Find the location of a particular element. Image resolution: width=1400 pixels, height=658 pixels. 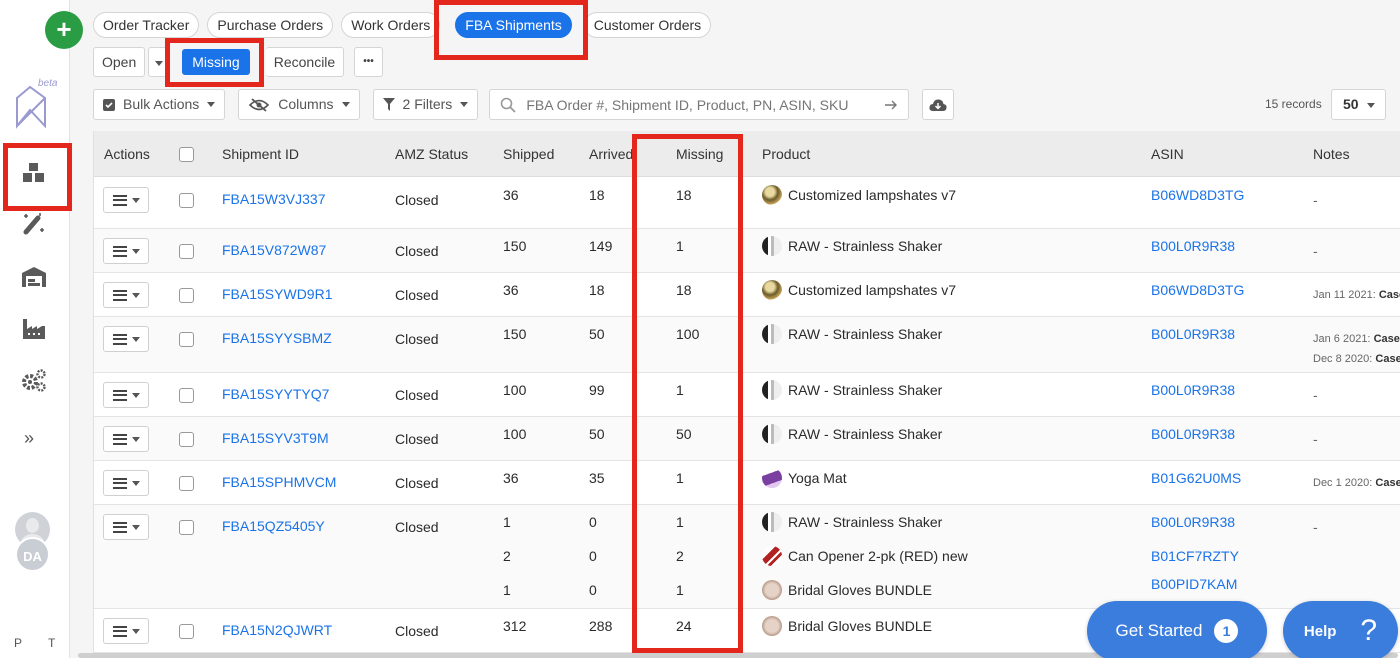

header-asin: ASIN is located at coordinates (1167, 154).